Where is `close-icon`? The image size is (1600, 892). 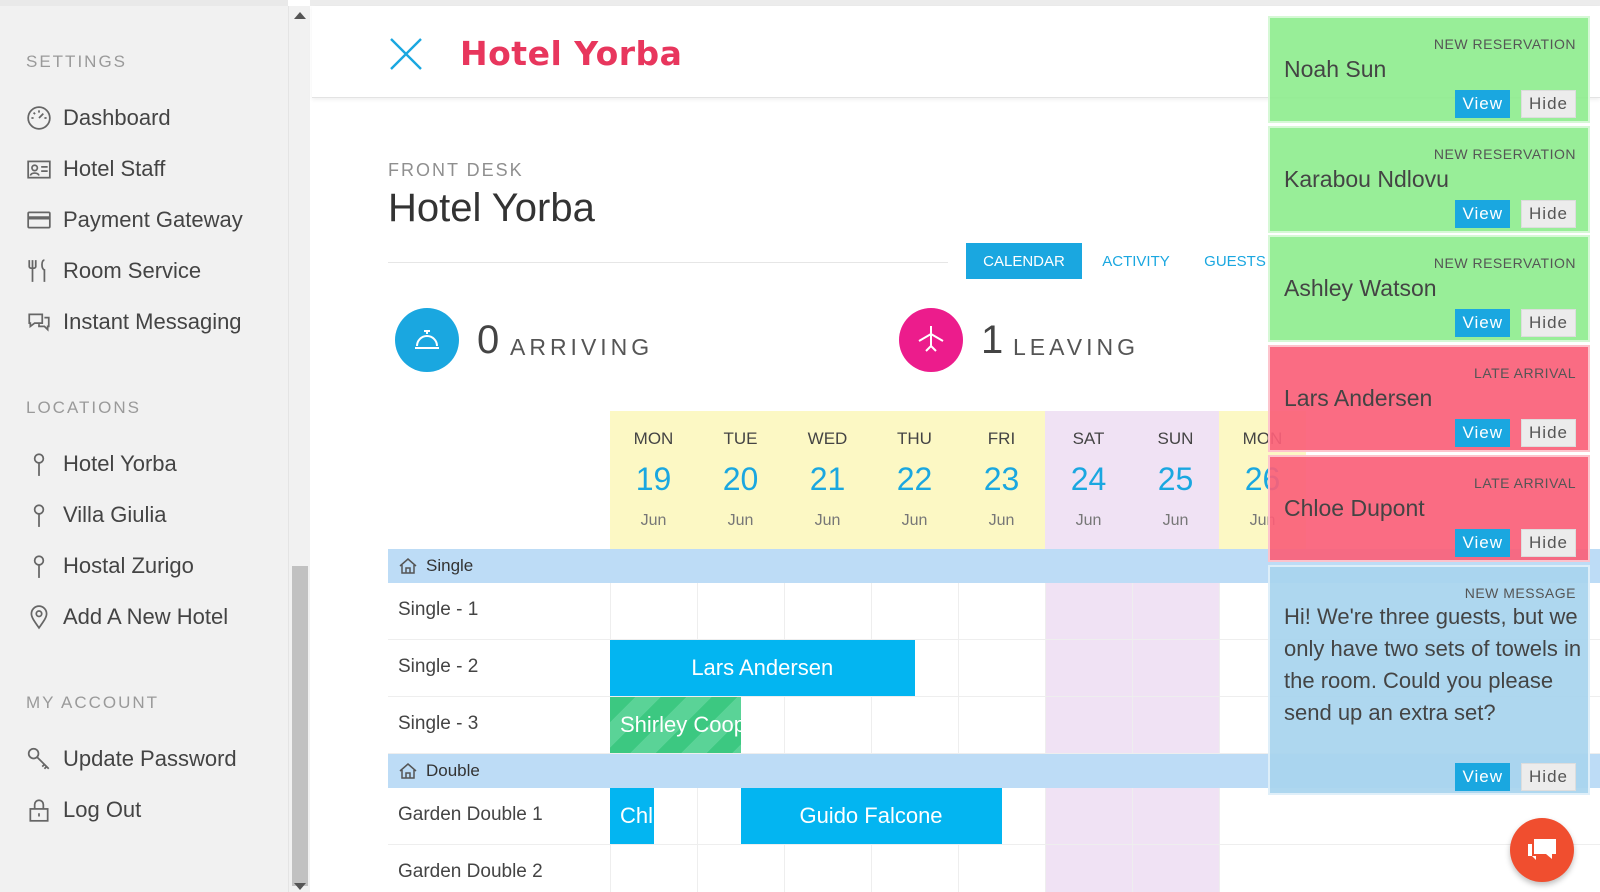 close-icon is located at coordinates (406, 54).